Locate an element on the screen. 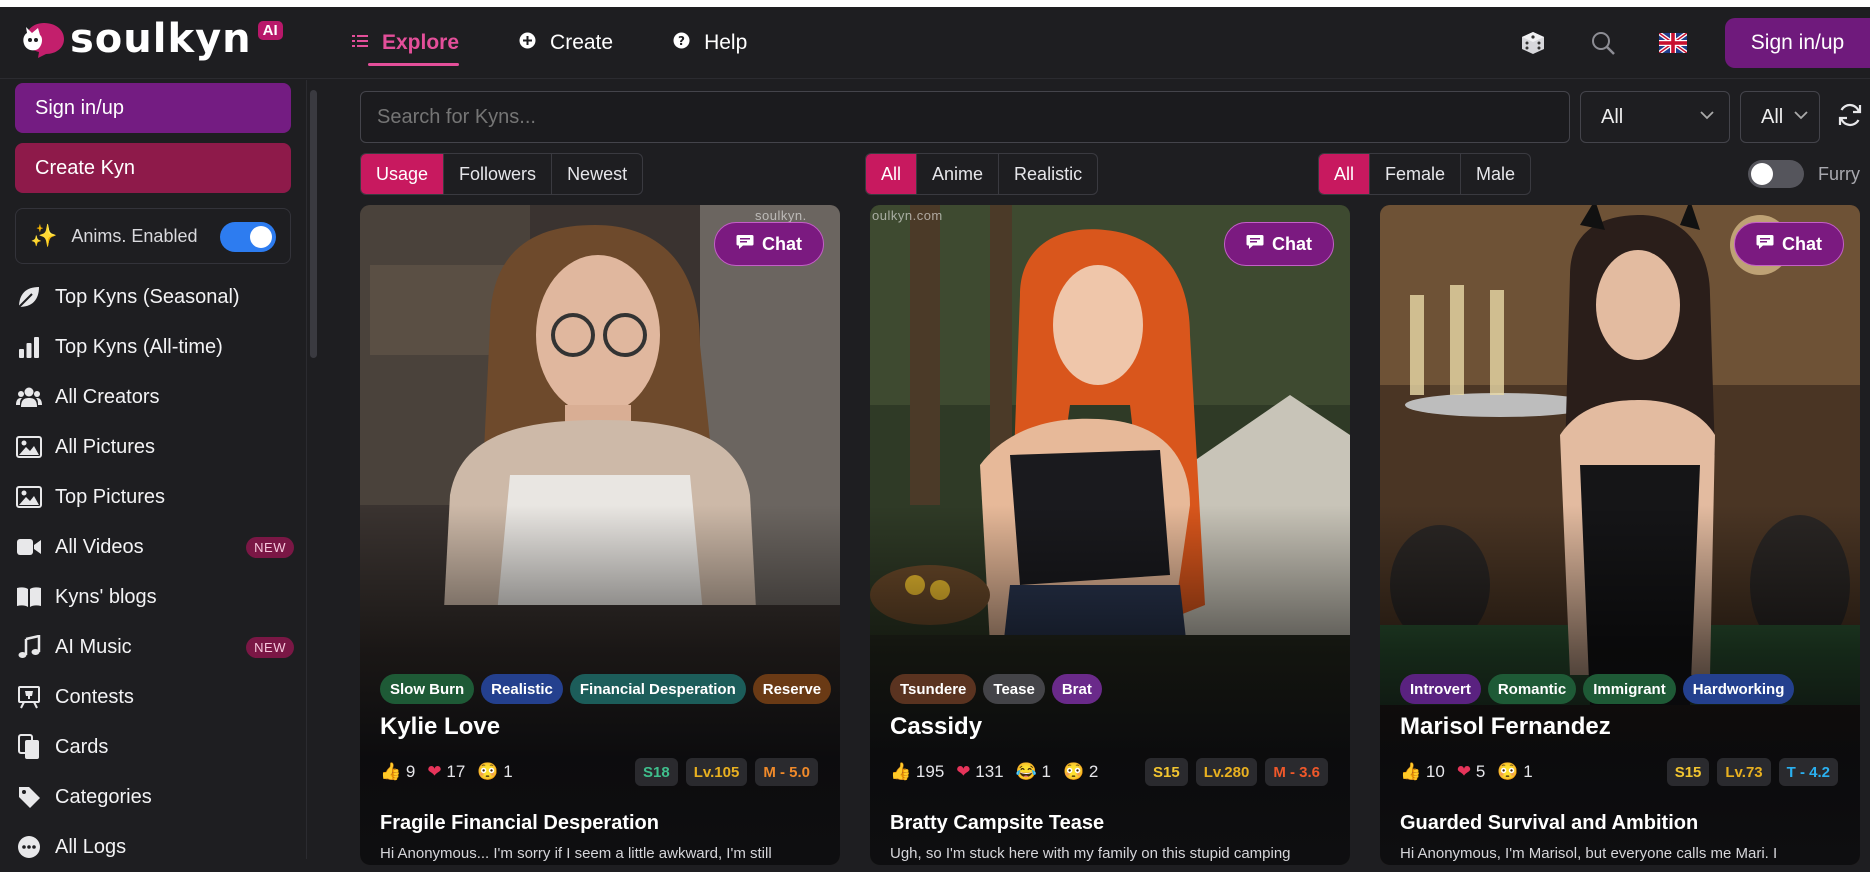  kyn-name: Marisol Fernandez is located at coordinates (1505, 727).